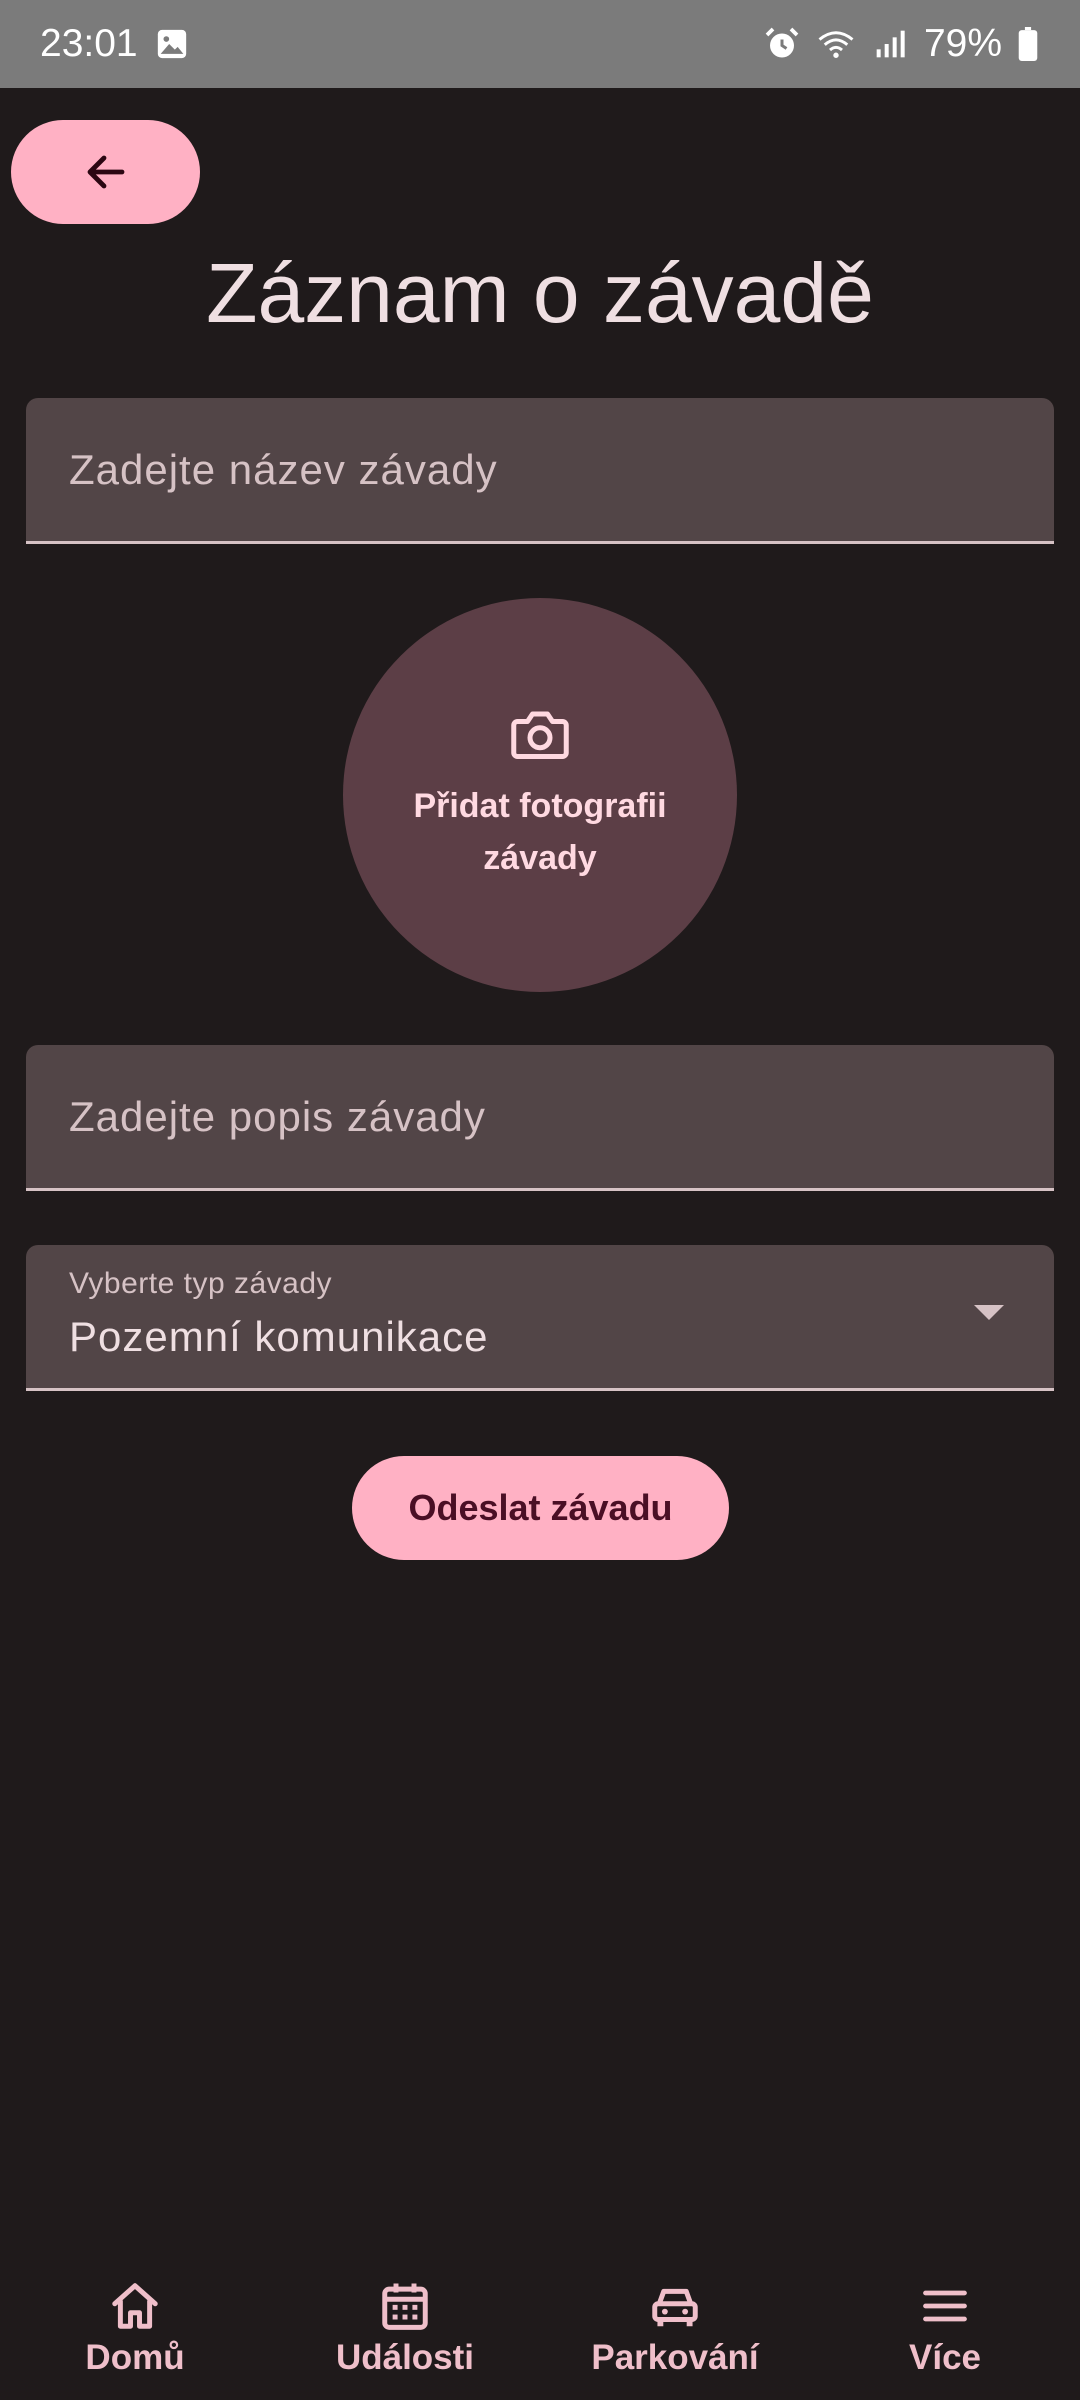  I want to click on nav-item-events: Události, so click(405, 2325).